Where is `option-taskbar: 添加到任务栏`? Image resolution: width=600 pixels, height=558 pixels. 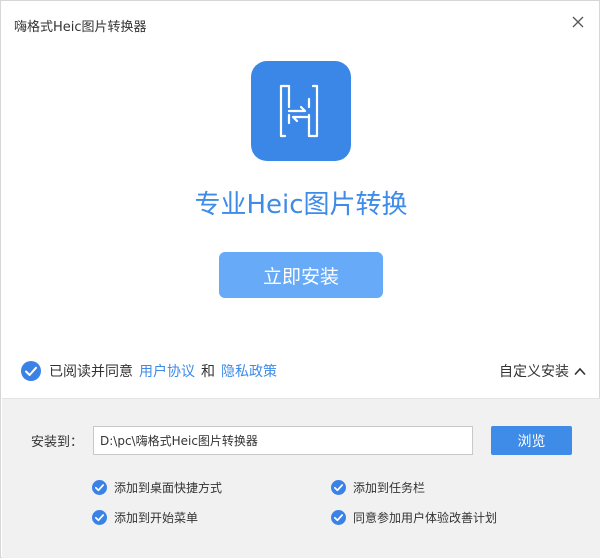 option-taskbar: 添加到任务栏 is located at coordinates (378, 487).